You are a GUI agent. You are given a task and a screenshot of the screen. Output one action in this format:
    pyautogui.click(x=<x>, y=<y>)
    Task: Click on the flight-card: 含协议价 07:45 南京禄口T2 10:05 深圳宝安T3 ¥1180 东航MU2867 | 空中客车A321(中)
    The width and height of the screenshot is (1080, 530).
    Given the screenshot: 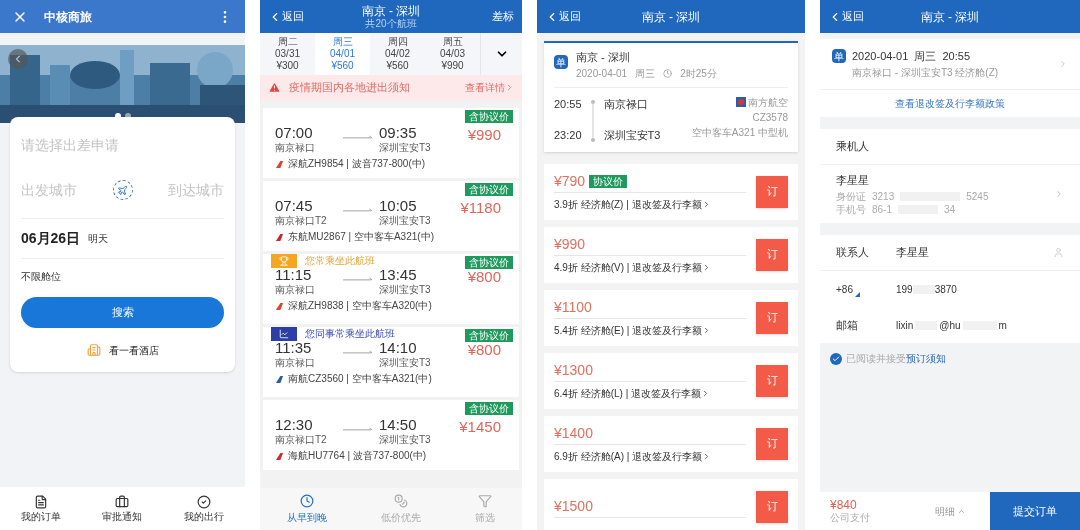 What is the action you would take?
    pyautogui.click(x=391, y=216)
    